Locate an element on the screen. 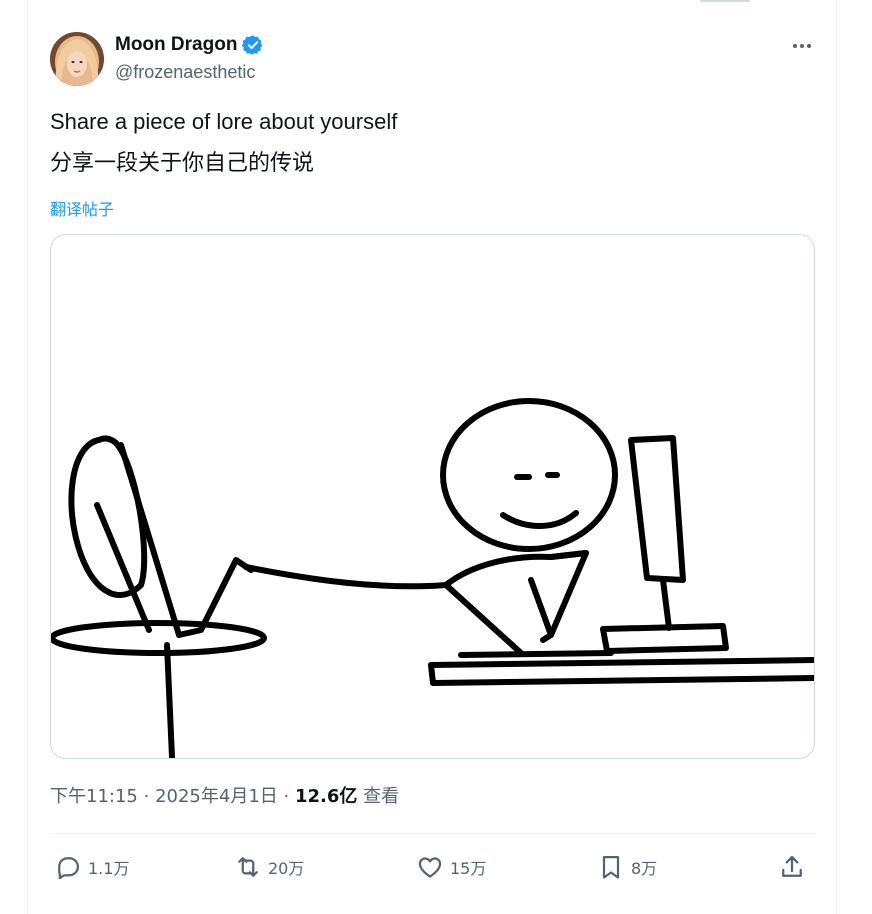  handle: @frozenaesthetic is located at coordinates (185, 72).